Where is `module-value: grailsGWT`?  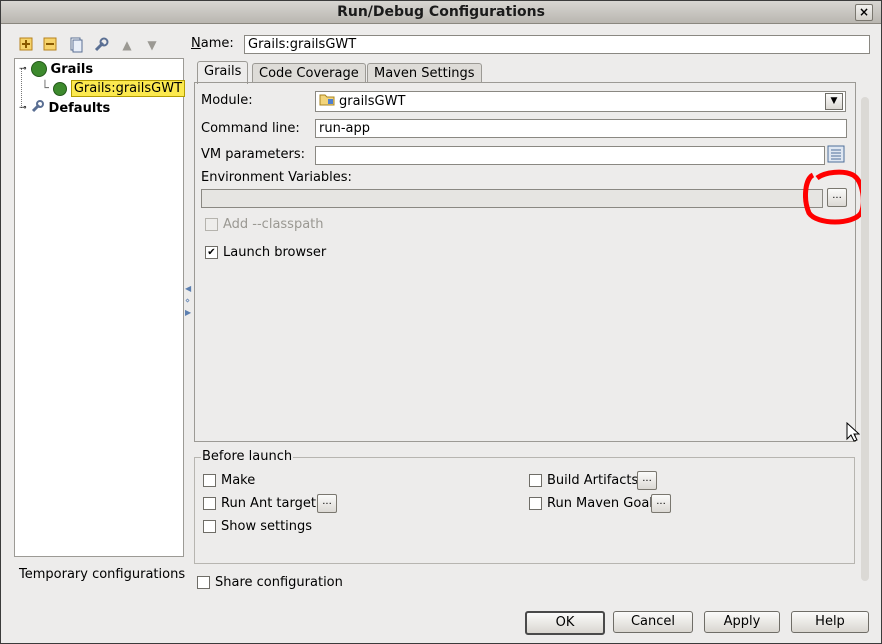
module-value: grailsGWT is located at coordinates (372, 101).